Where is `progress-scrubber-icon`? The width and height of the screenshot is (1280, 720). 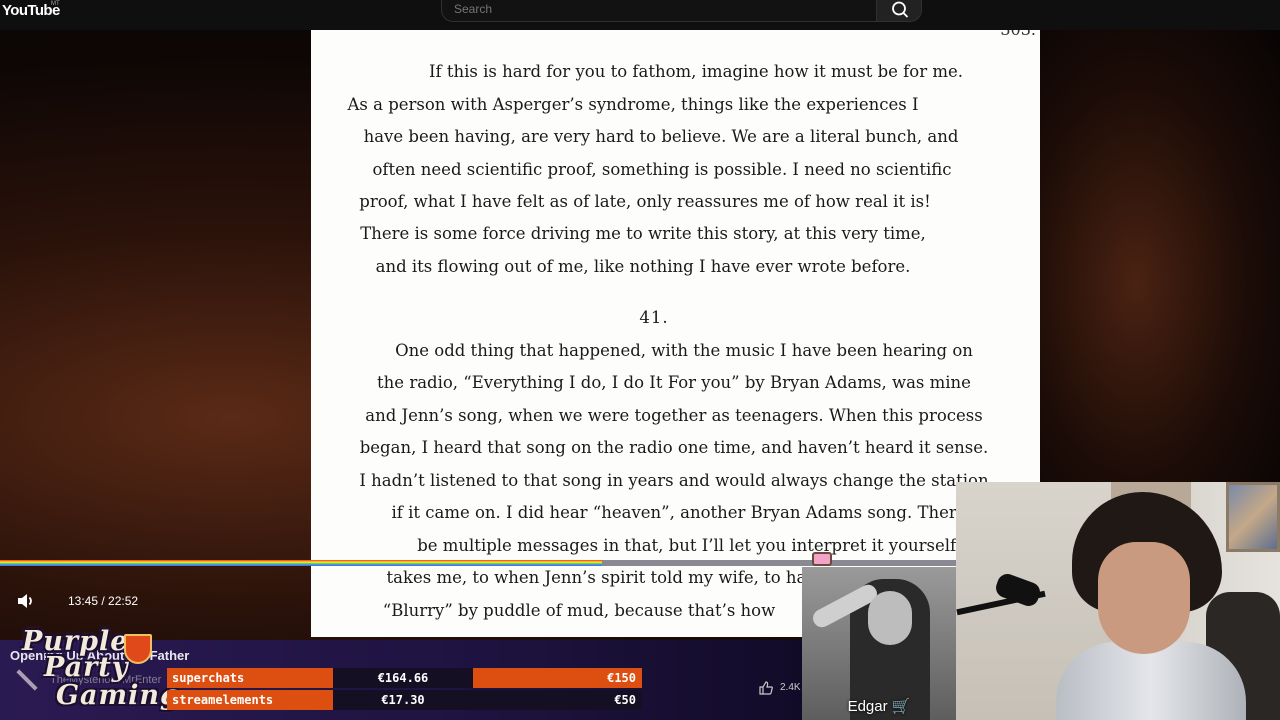 progress-scrubber-icon is located at coordinates (822, 559).